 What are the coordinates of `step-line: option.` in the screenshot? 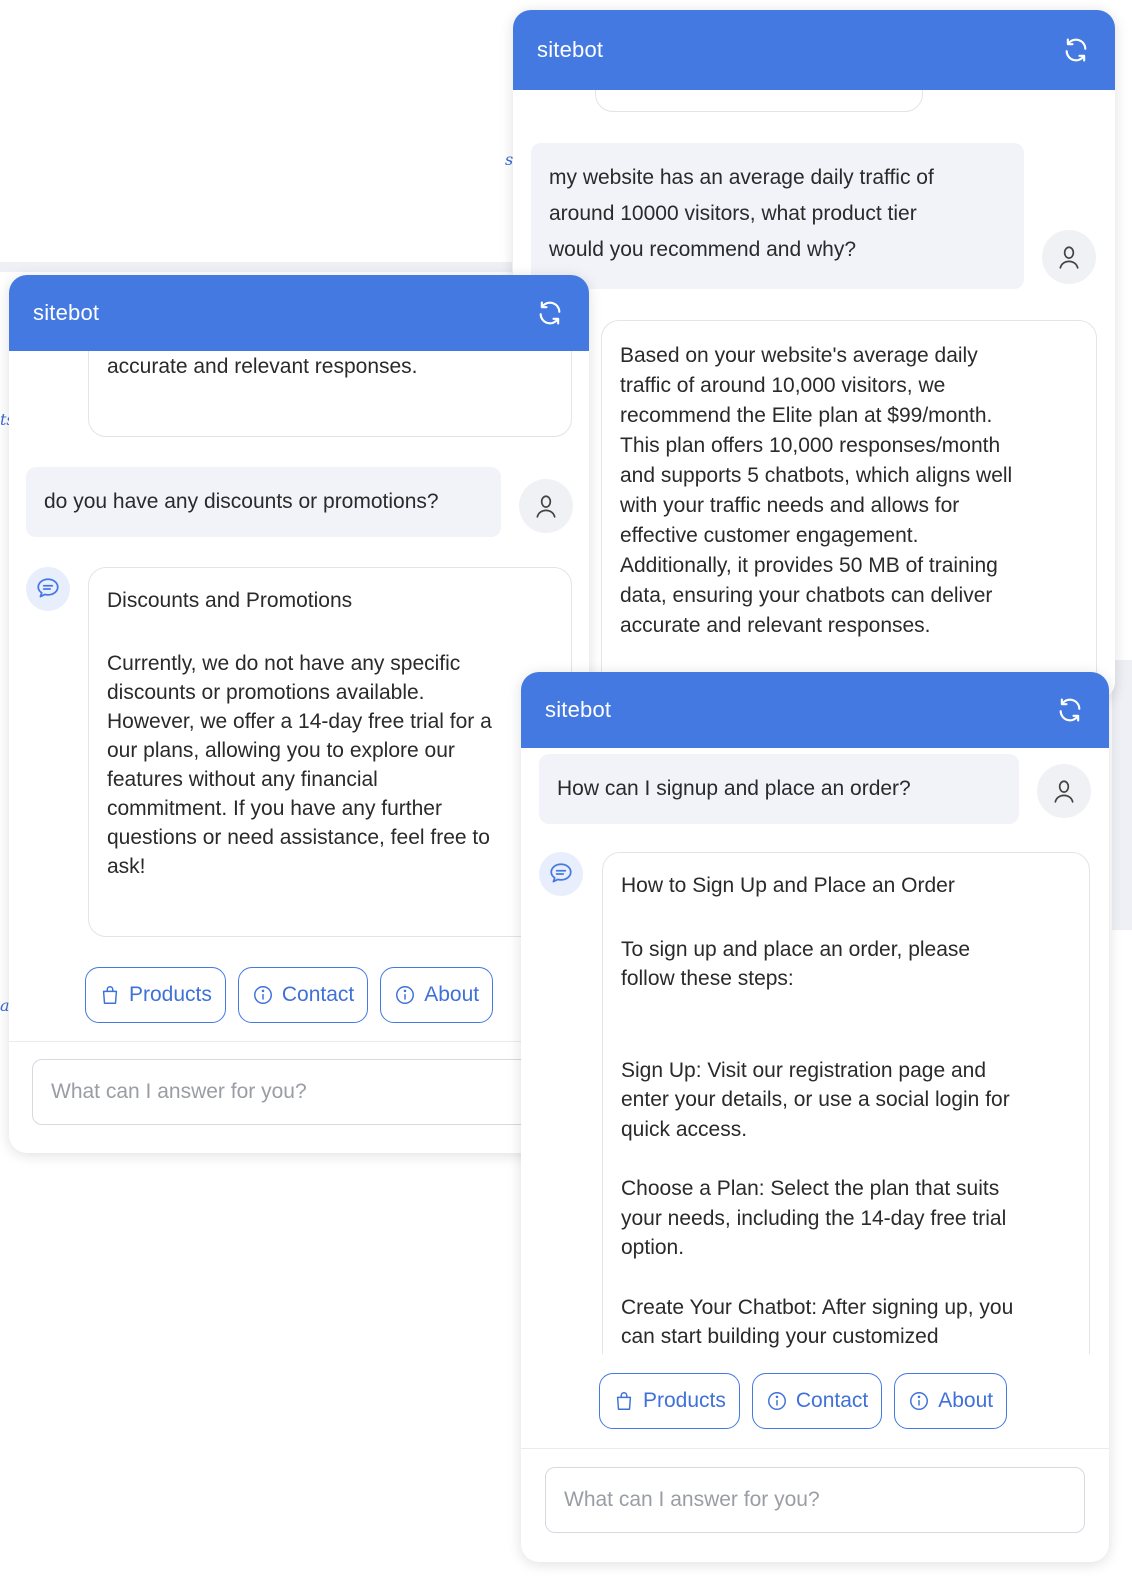 It's located at (653, 1247).